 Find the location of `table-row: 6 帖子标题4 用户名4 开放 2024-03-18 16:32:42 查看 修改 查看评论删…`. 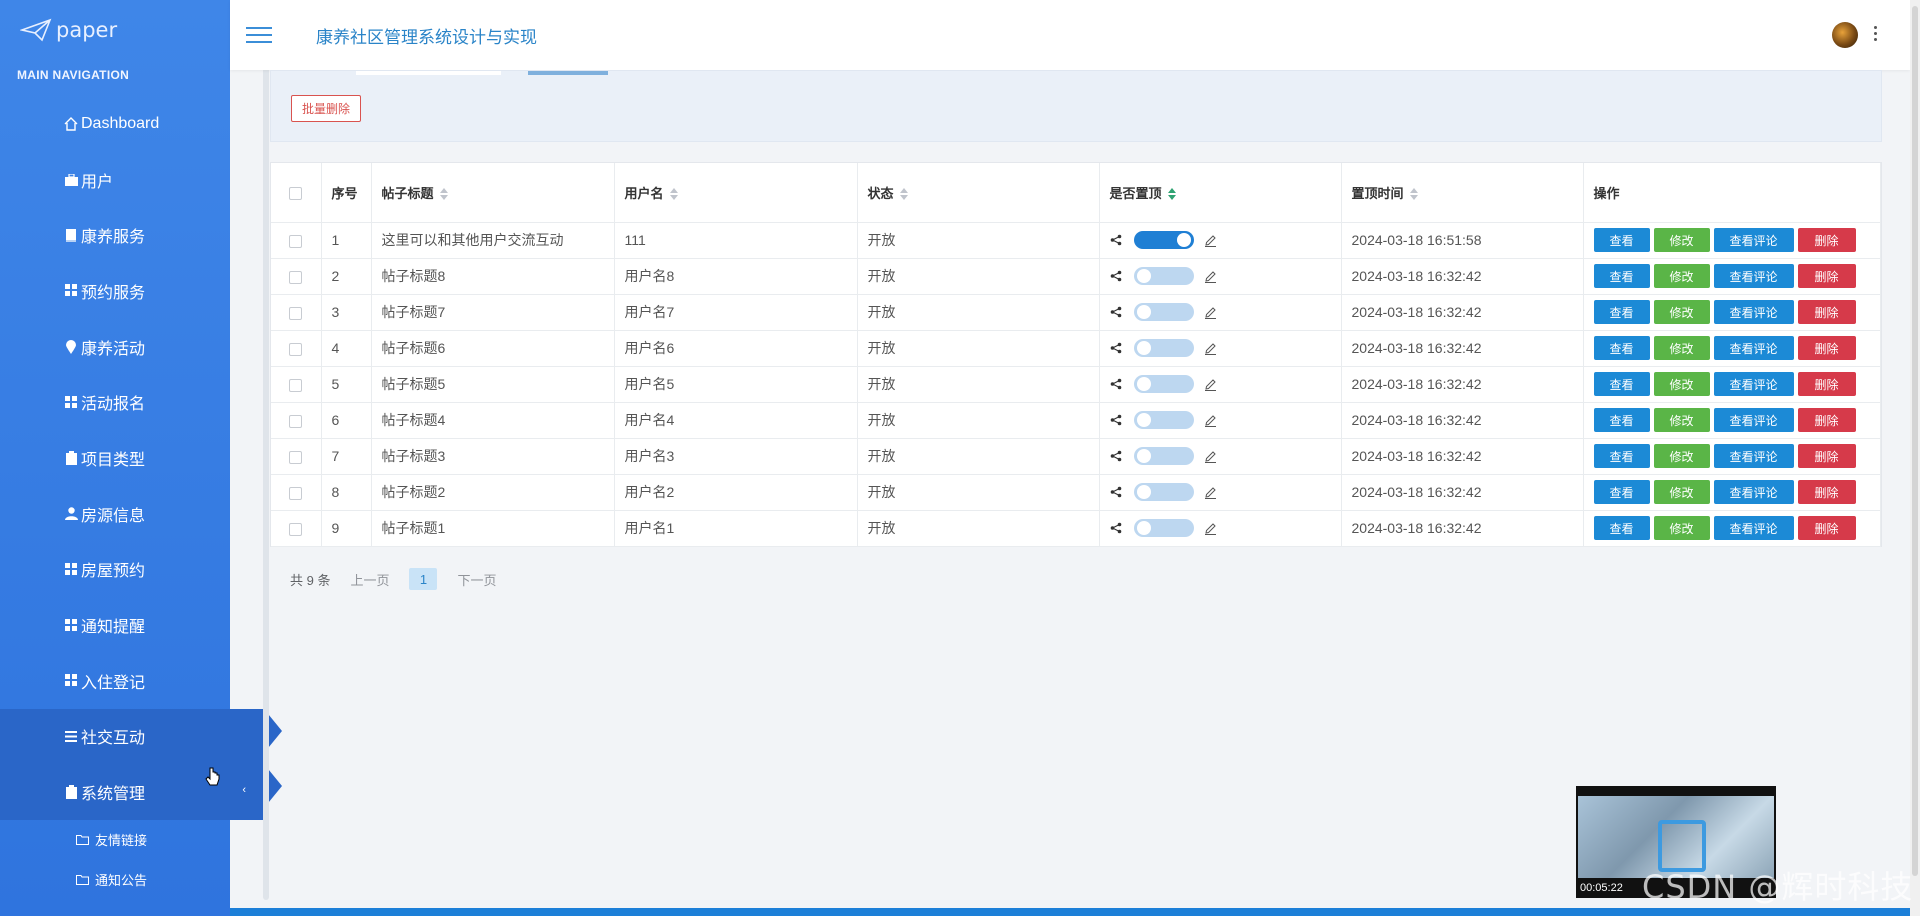

table-row: 6 帖子标题4 用户名4 开放 2024-03-18 16:32:42 查看 修改 查看评论删… is located at coordinates (1076, 420).